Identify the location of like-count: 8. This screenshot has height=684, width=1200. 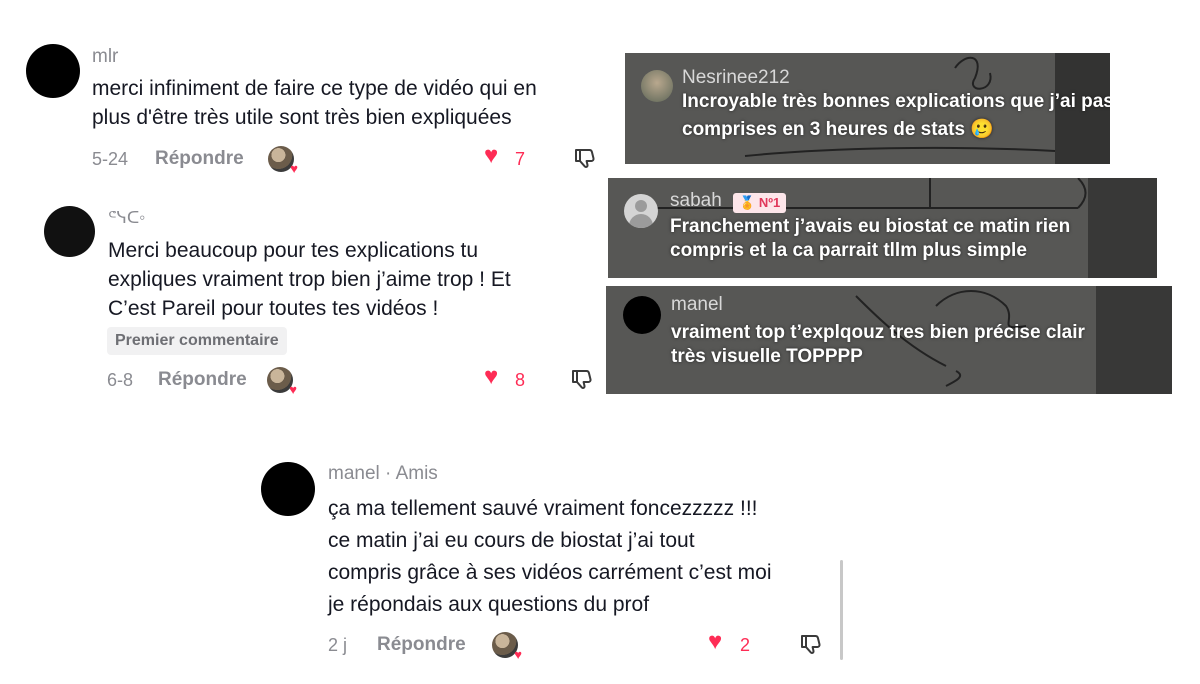
(520, 380).